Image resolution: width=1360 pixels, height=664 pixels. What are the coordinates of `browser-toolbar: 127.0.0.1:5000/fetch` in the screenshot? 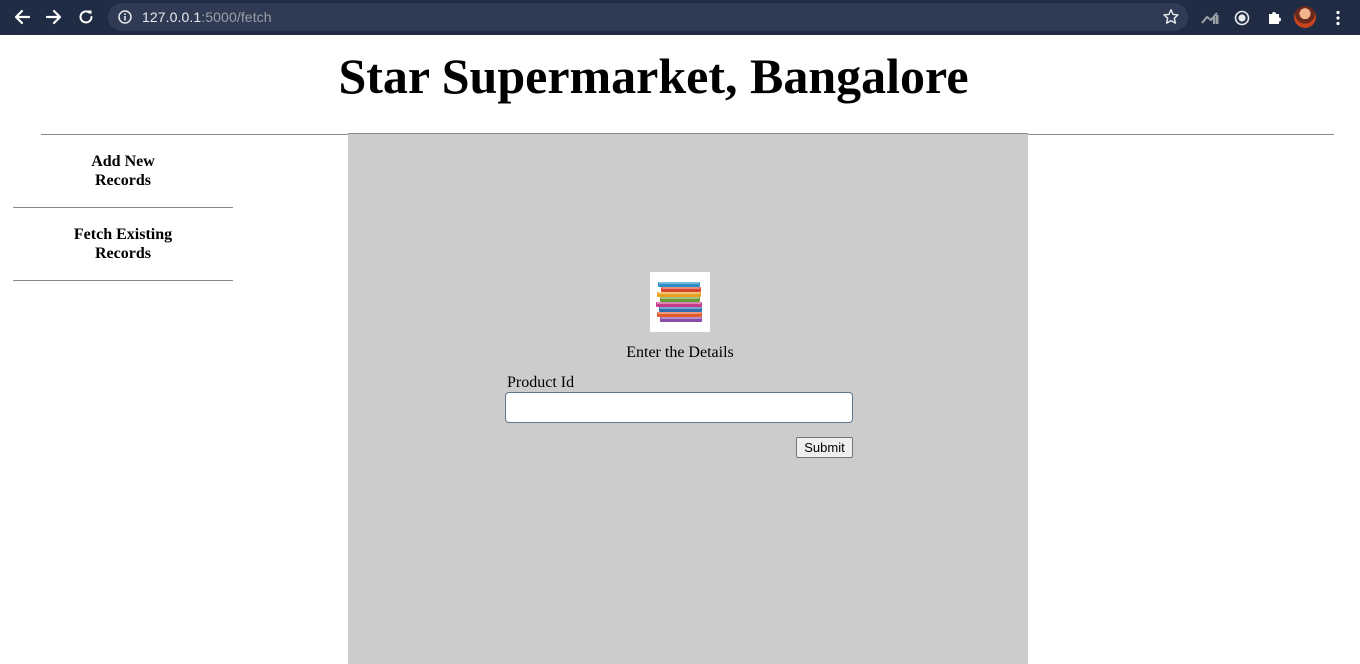 It's located at (680, 17).